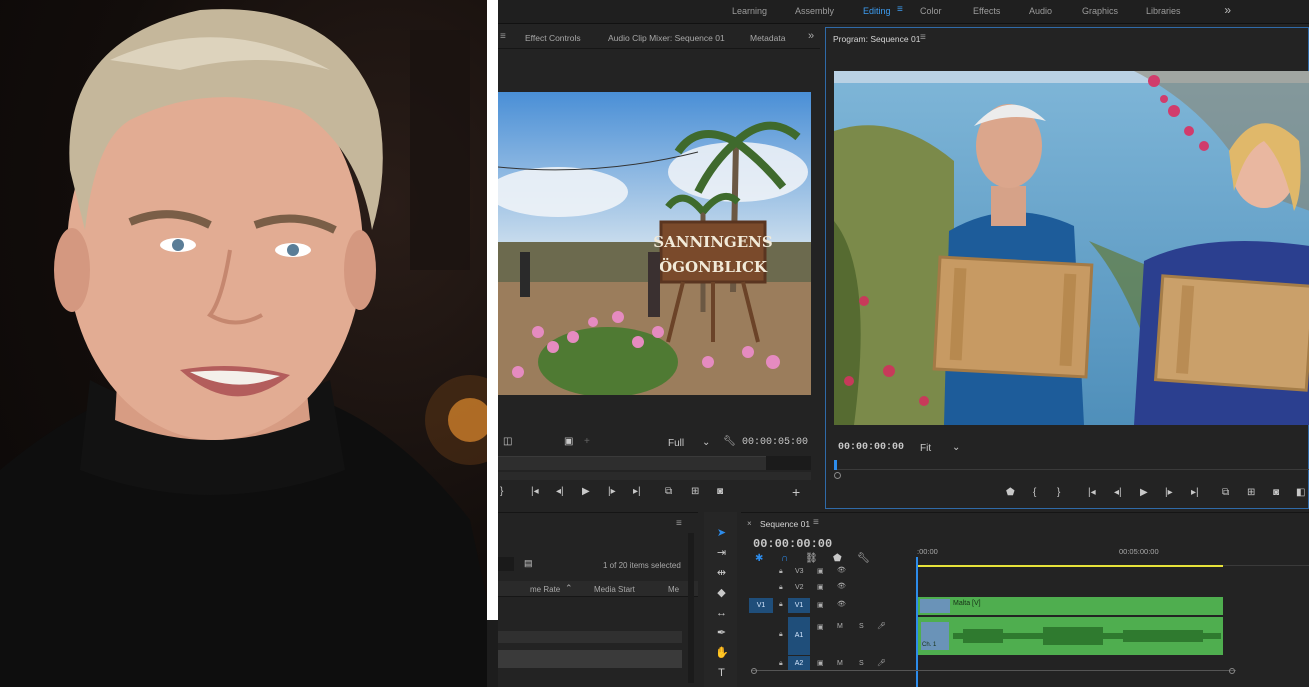 The width and height of the screenshot is (1309, 687). I want to click on source-scroll-bar, so click(654, 476).